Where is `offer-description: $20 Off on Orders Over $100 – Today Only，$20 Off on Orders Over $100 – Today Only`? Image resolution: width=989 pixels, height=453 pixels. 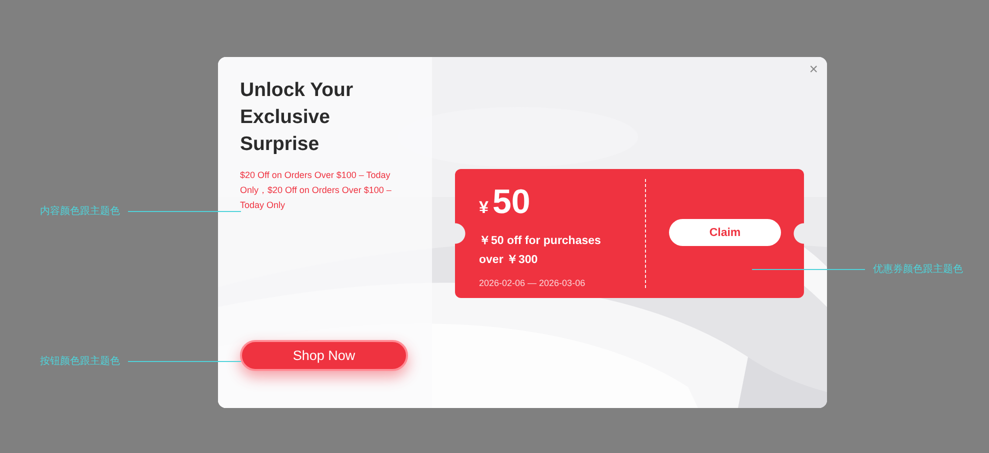
offer-description: $20 Off on Orders Over $100 – Today Only，$20 Off on Orders Over $100 – Today Only is located at coordinates (316, 190).